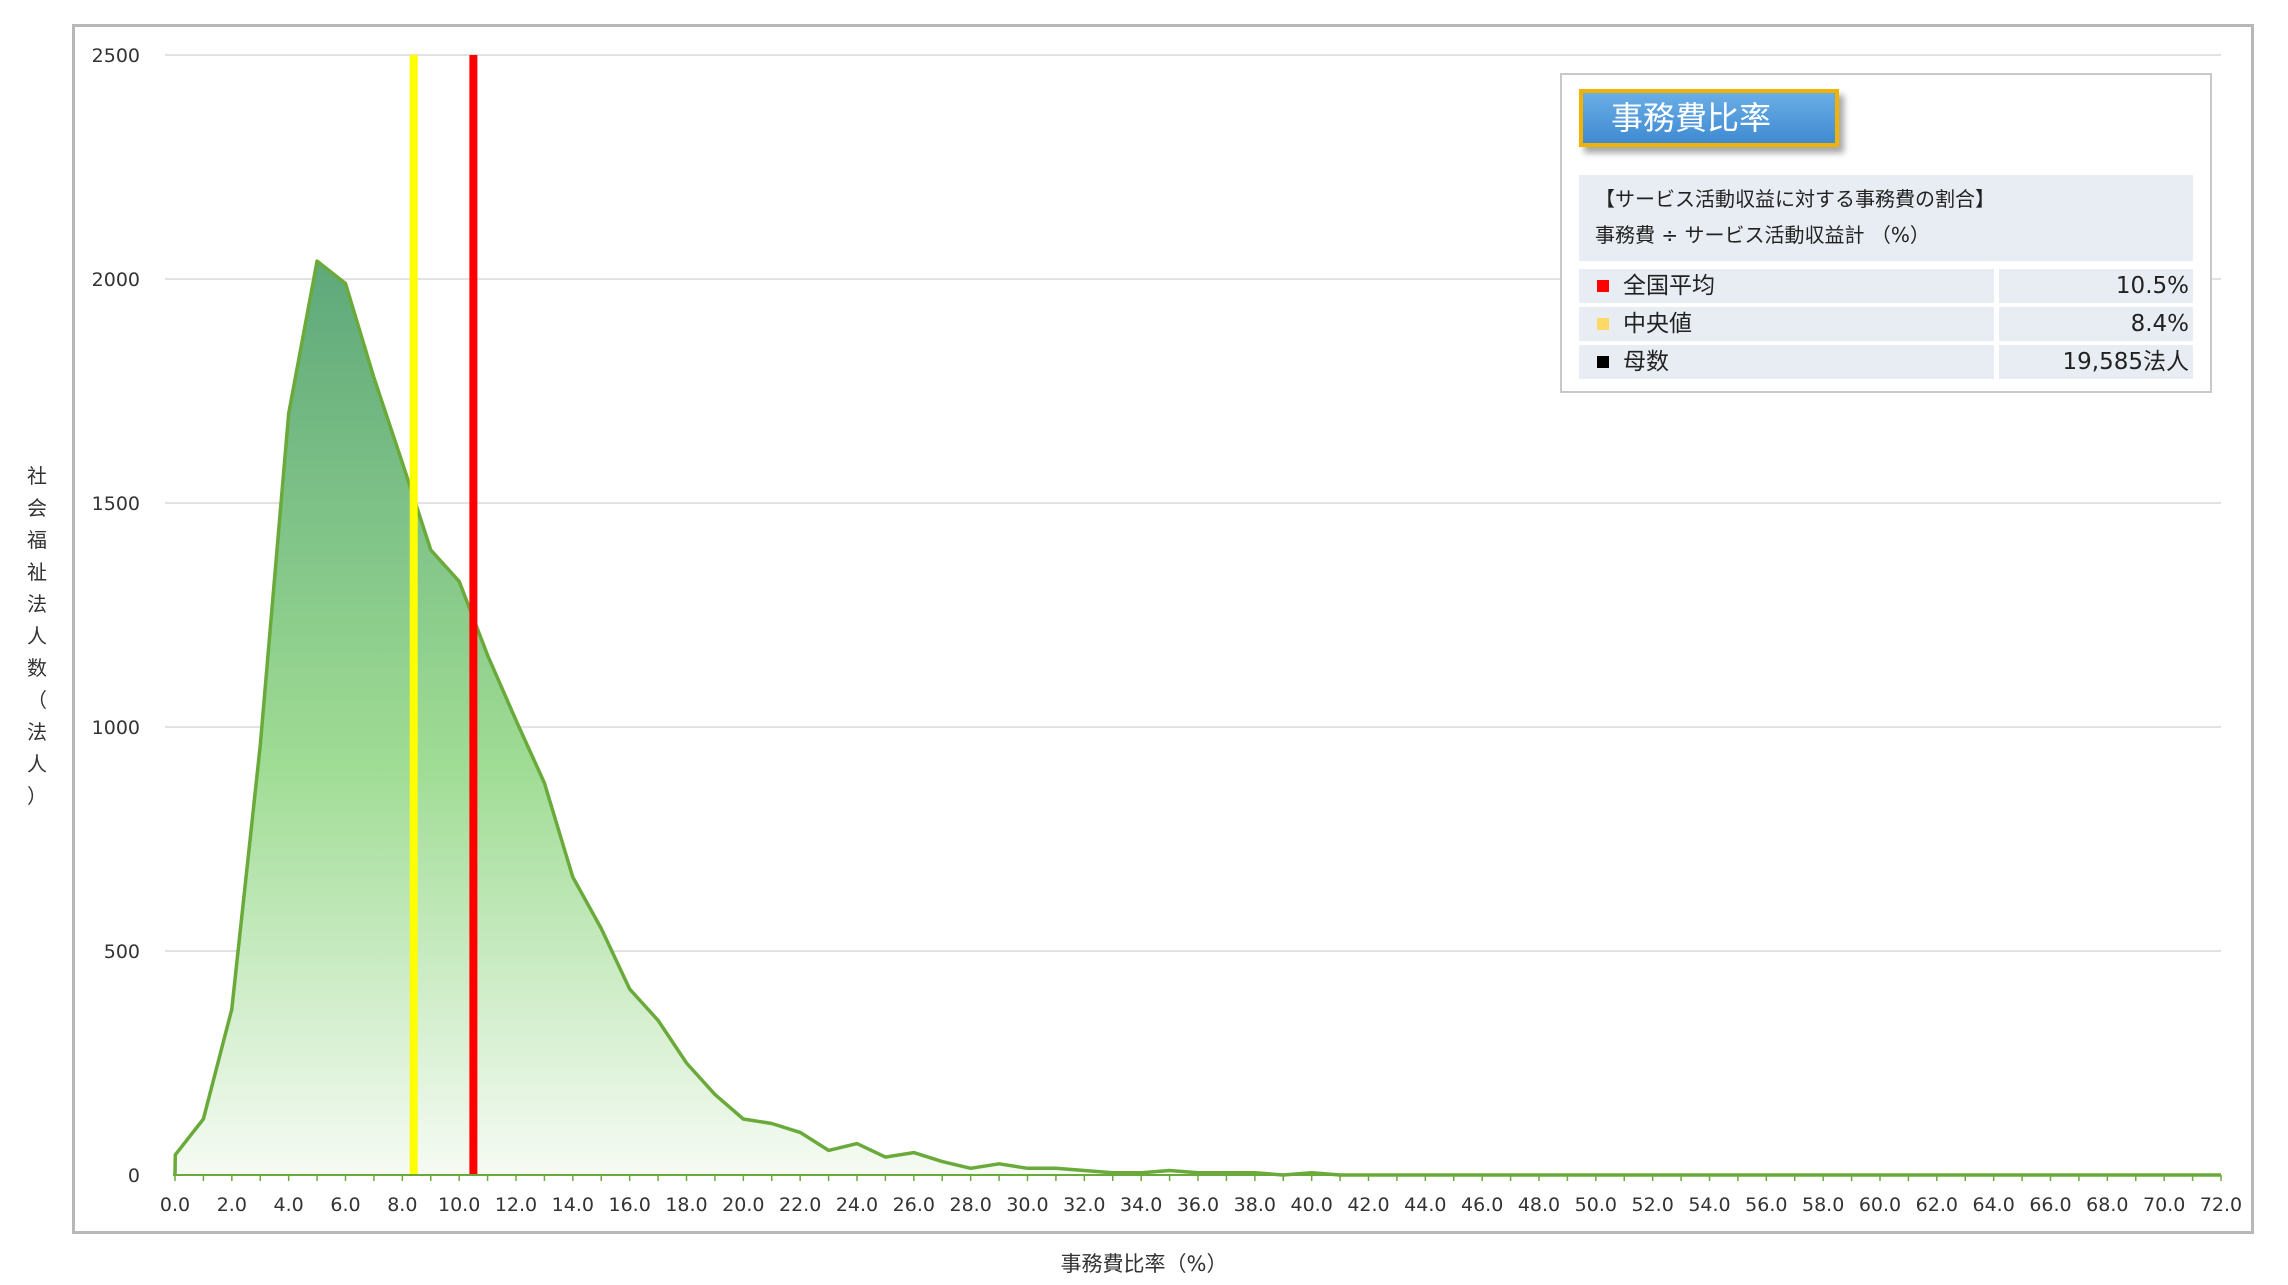 Image resolution: width=2288 pixels, height=1285 pixels. What do you see at coordinates (1539, 1205) in the screenshot?
I see `x-tick-label: 48.0` at bounding box center [1539, 1205].